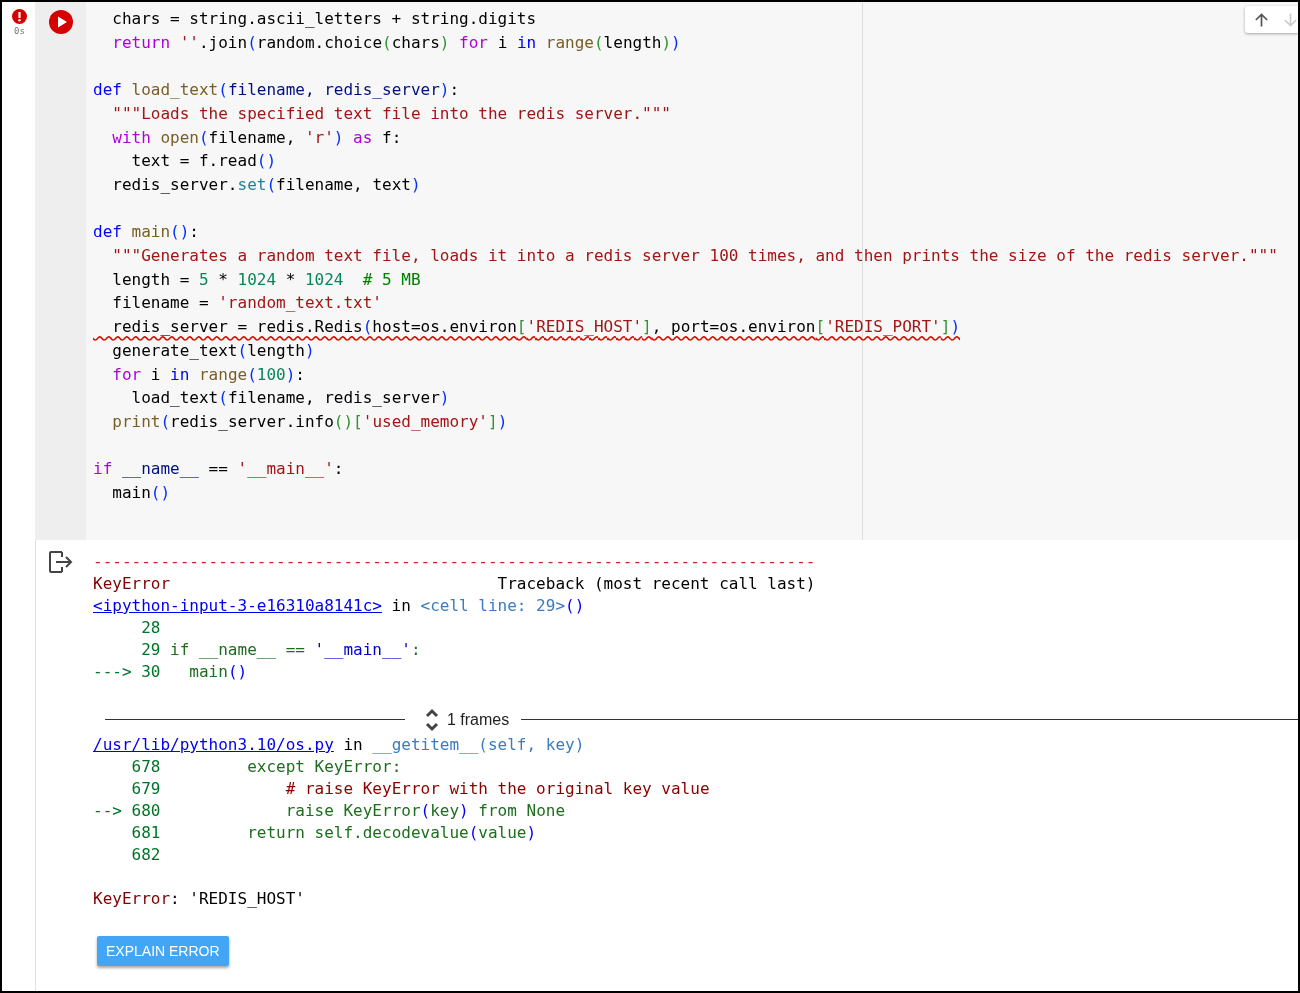 This screenshot has width=1300, height=993. What do you see at coordinates (276, 90) in the screenshot?
I see `code-line: def load_text(filename, redis_server):` at bounding box center [276, 90].